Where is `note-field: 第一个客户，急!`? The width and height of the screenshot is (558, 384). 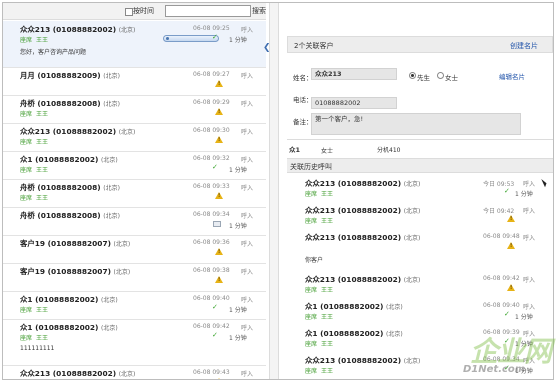 note-field: 第一个客户，急! is located at coordinates (416, 124).